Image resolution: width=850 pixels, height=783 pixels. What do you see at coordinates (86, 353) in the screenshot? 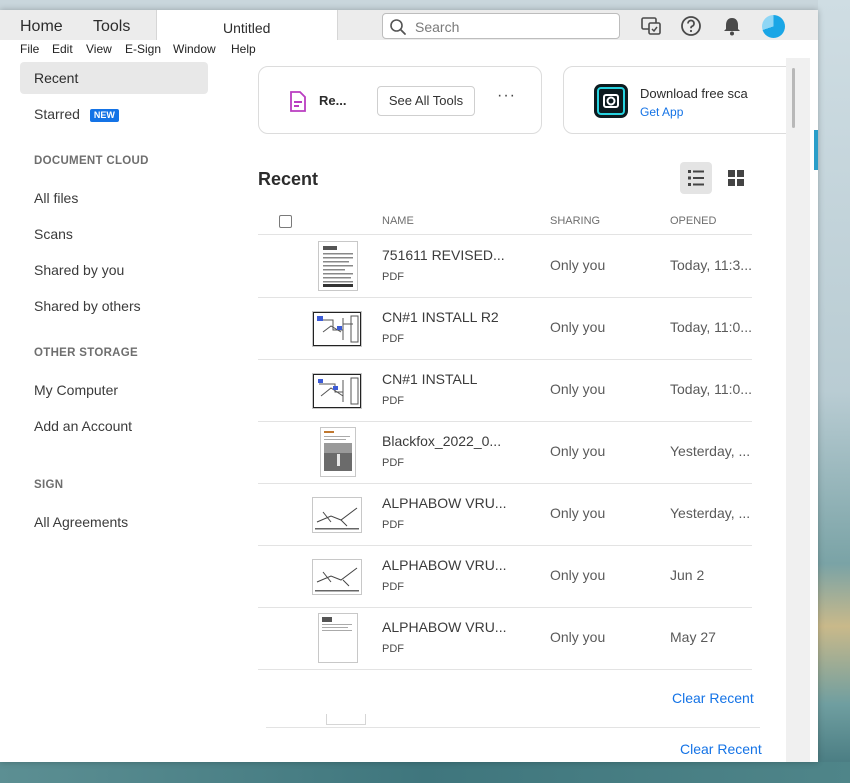
I see `section-header-other-storage: OTHER STORAGE` at bounding box center [86, 353].